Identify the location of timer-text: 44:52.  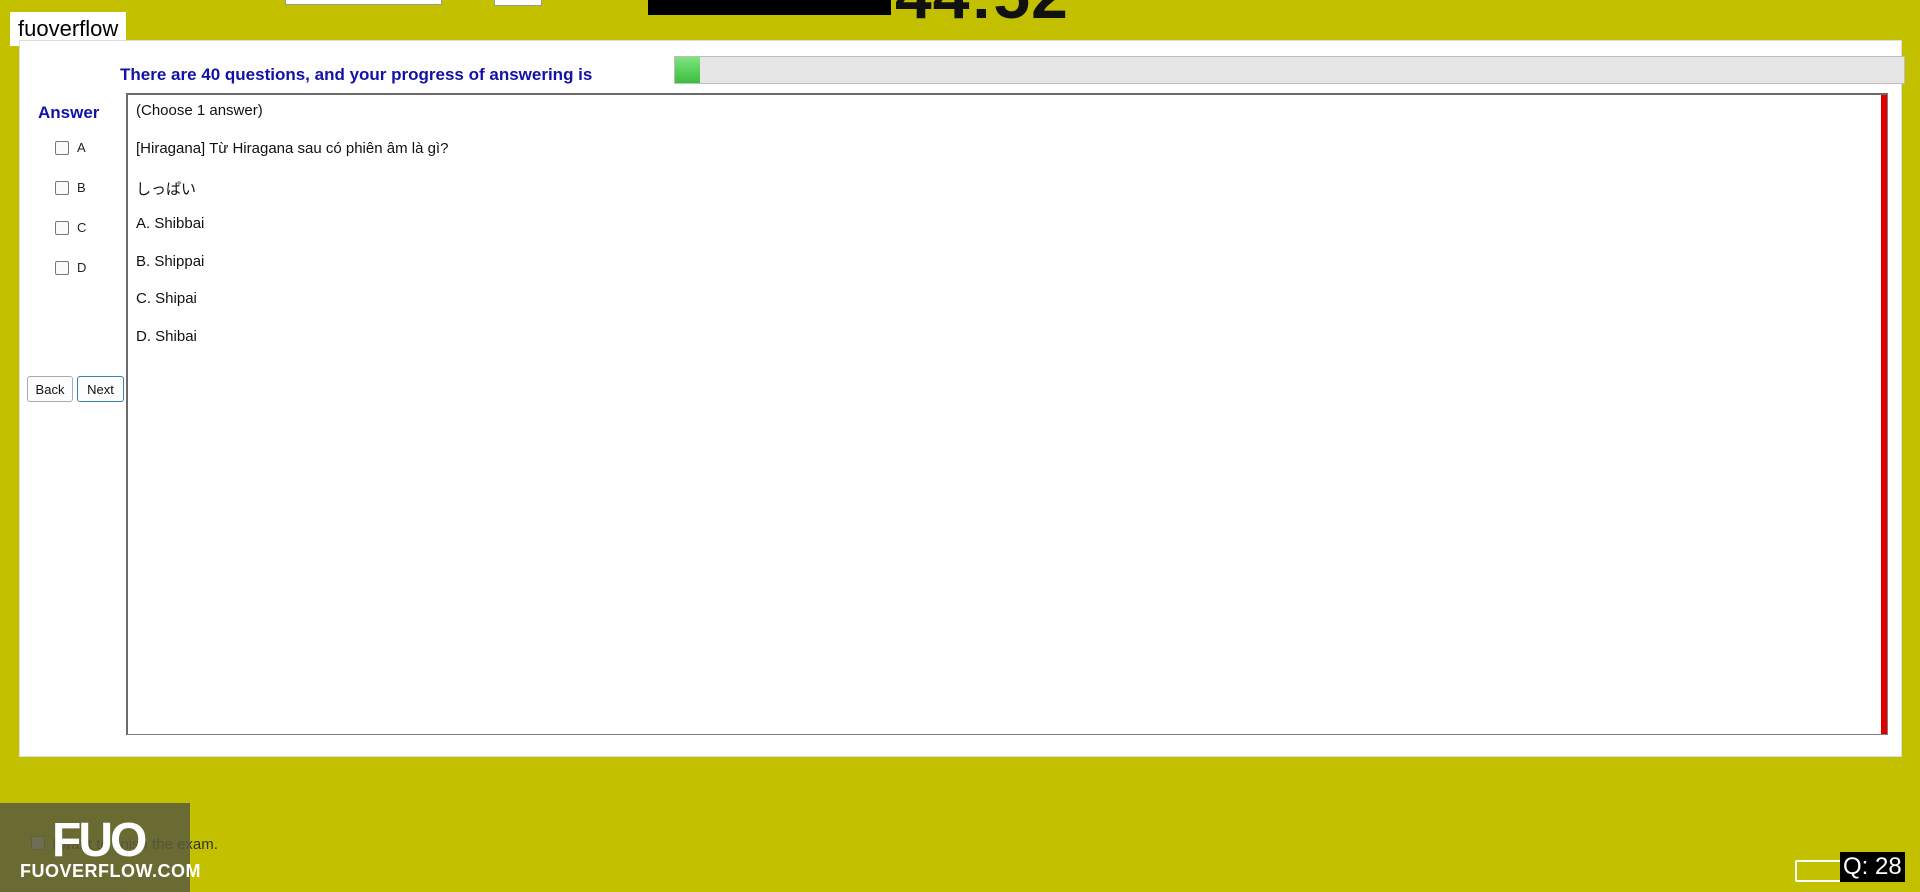
(982, 14).